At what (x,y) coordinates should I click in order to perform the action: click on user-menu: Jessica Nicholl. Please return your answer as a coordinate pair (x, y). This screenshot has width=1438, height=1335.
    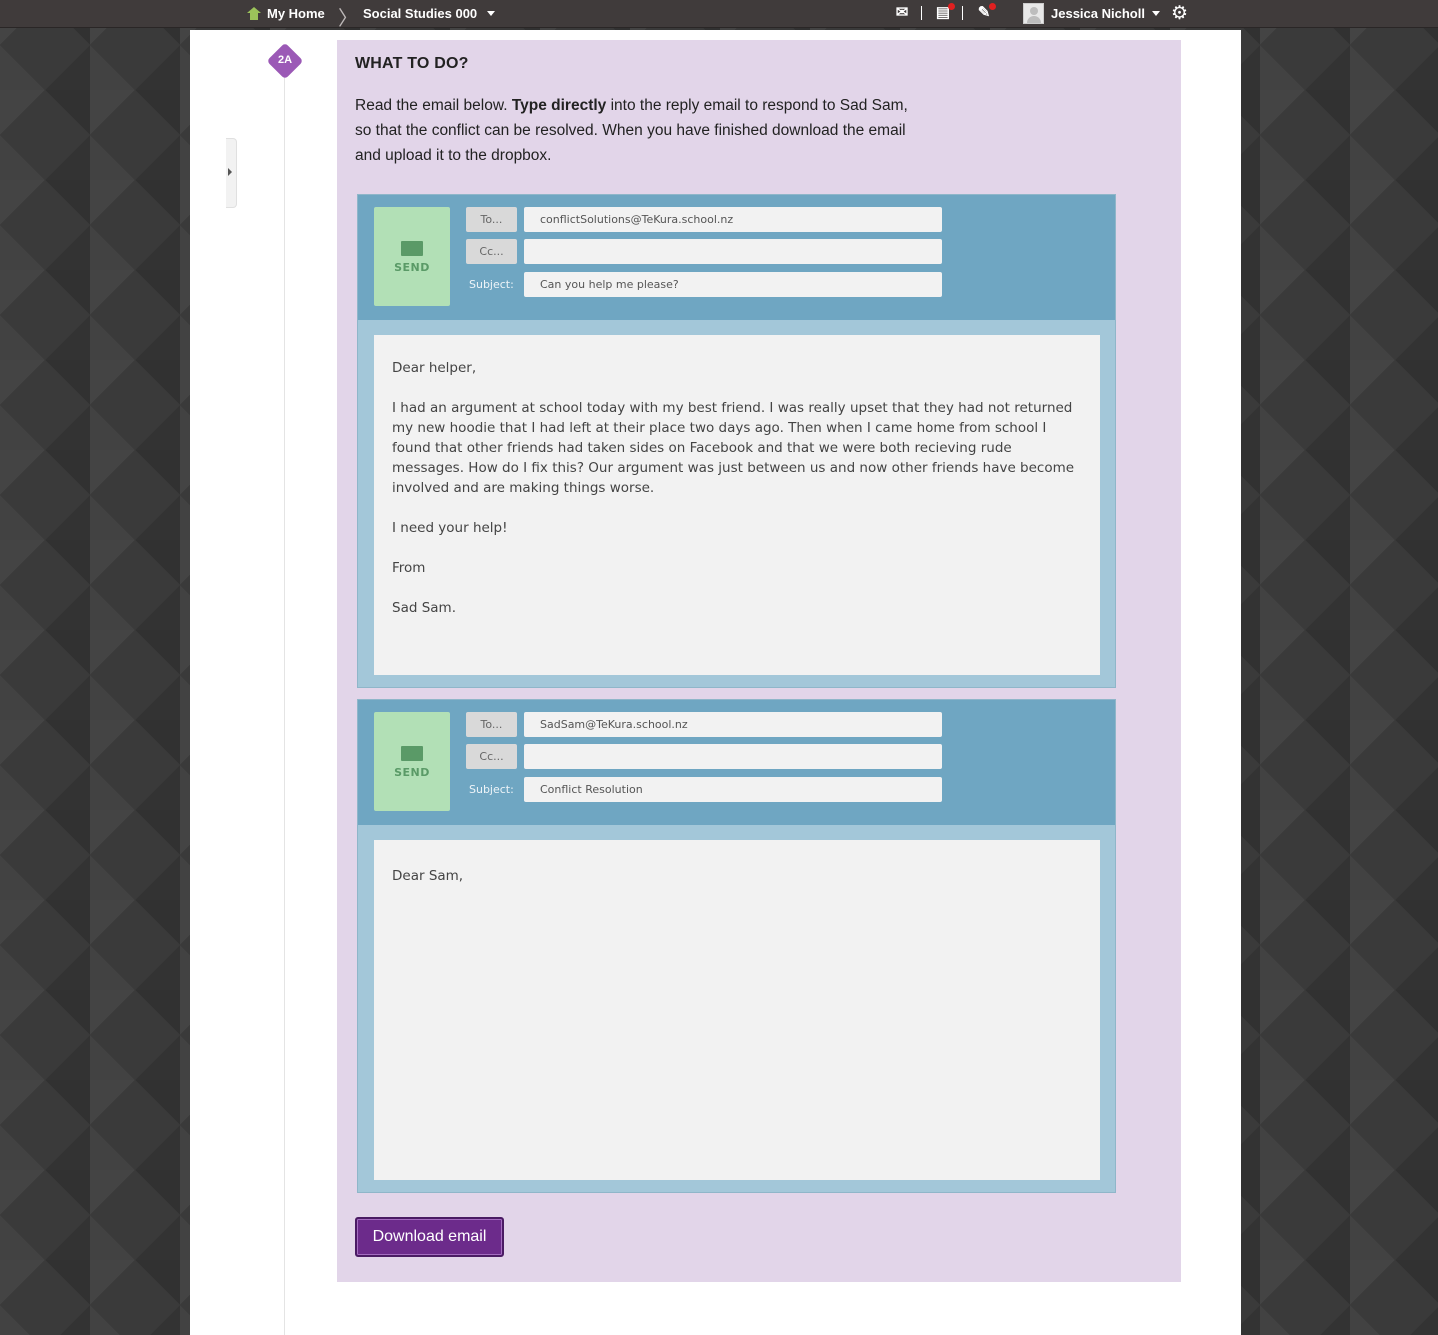
    Looking at the image, I should click on (1091, 13).